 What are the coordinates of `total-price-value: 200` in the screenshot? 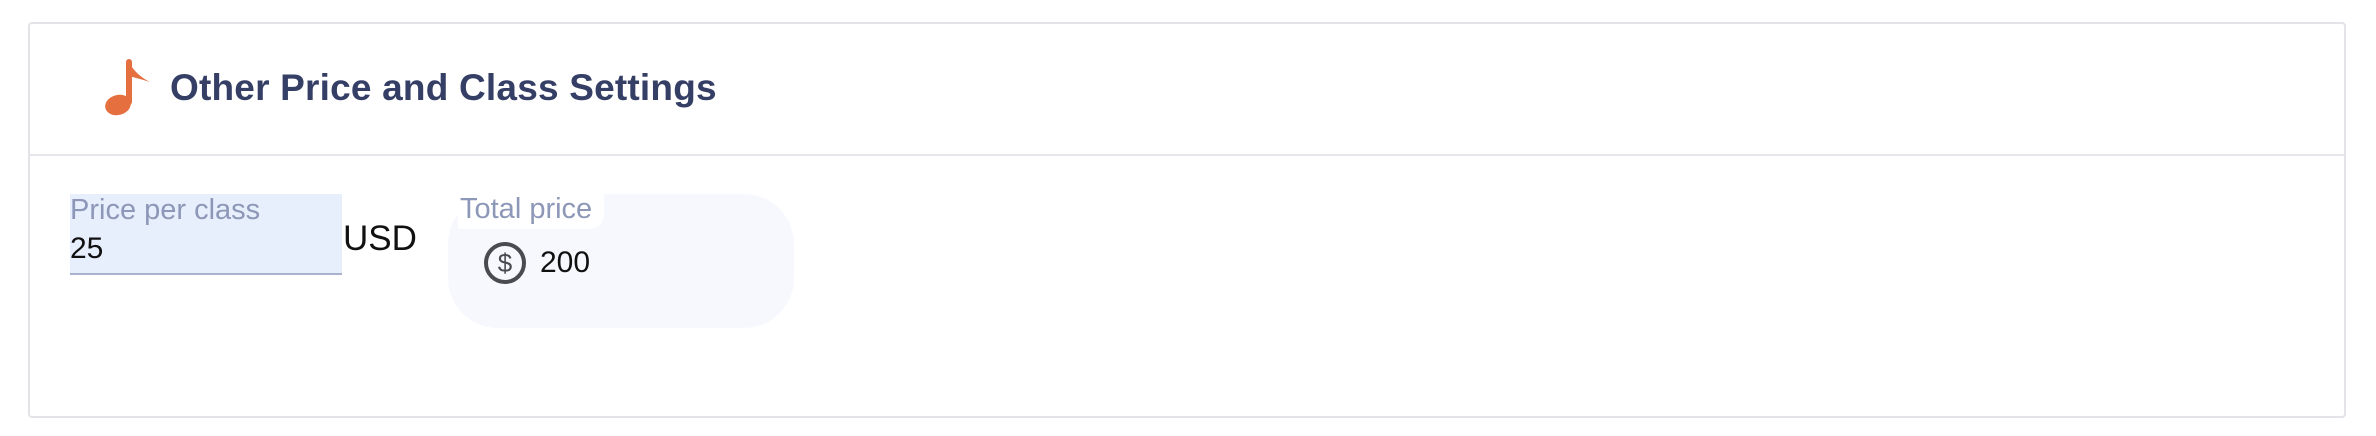 It's located at (565, 262).